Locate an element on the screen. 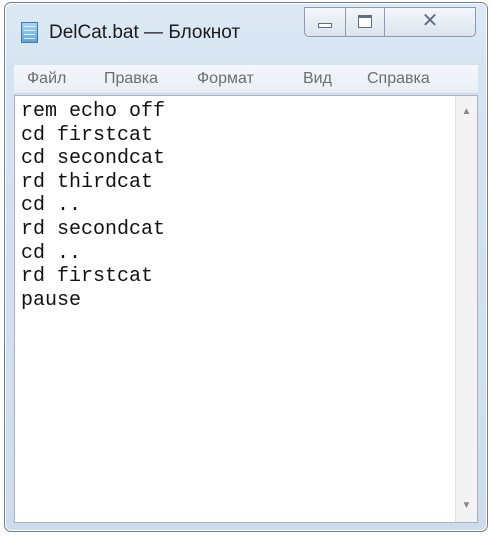  maximize-button is located at coordinates (365, 22).